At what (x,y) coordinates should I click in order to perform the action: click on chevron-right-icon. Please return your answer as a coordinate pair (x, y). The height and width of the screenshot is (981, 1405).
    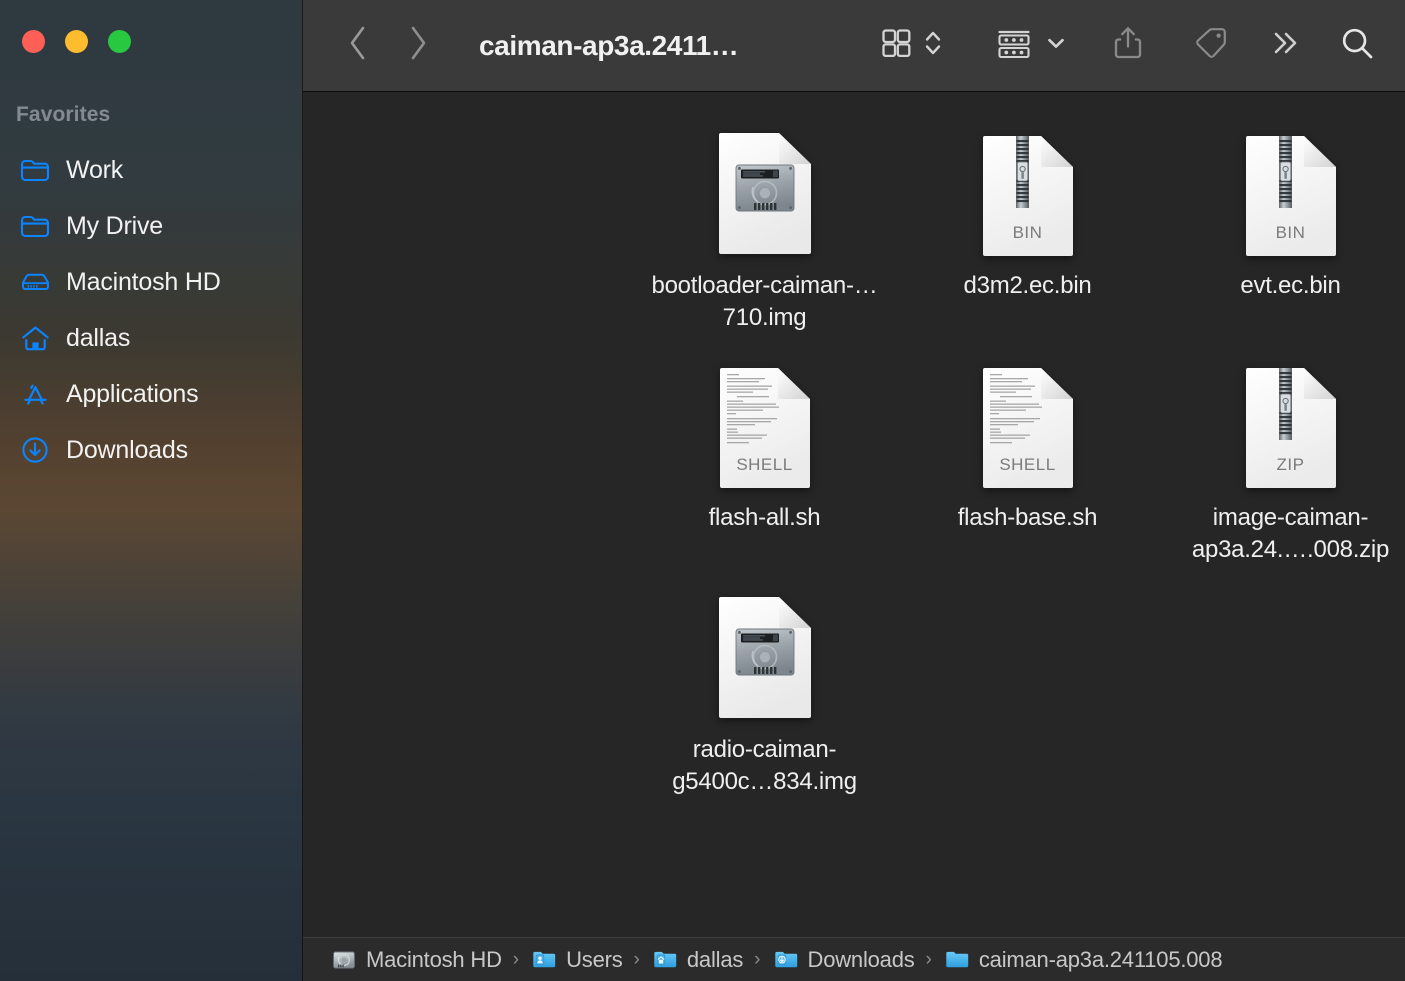
    Looking at the image, I should click on (418, 45).